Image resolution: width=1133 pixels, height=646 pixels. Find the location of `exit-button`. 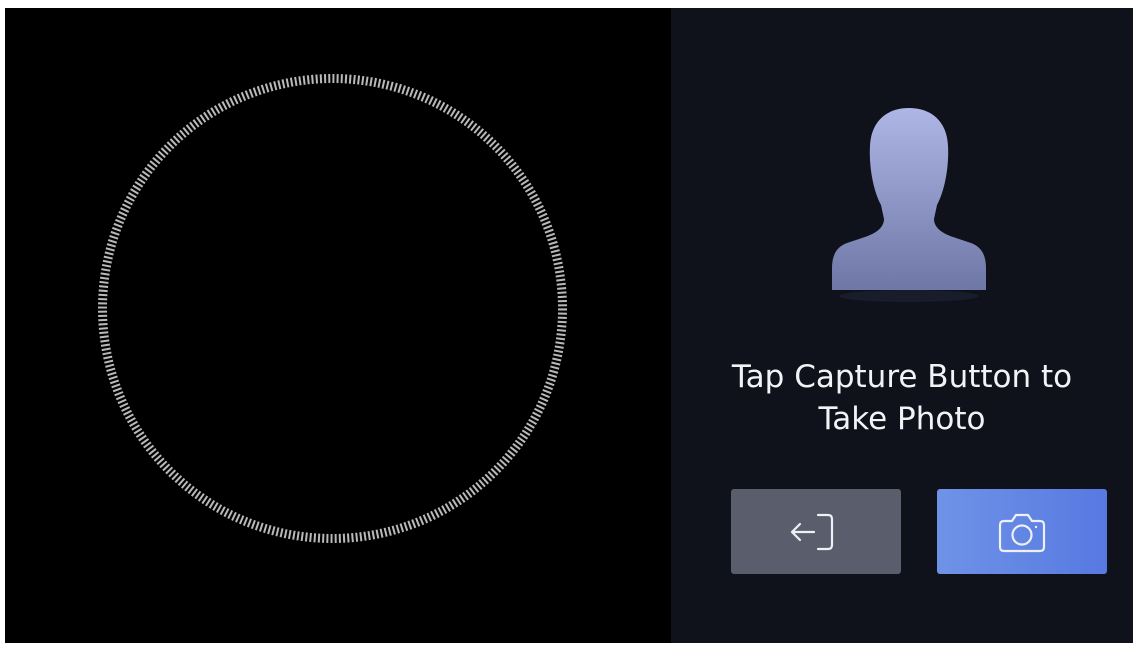

exit-button is located at coordinates (816, 531).